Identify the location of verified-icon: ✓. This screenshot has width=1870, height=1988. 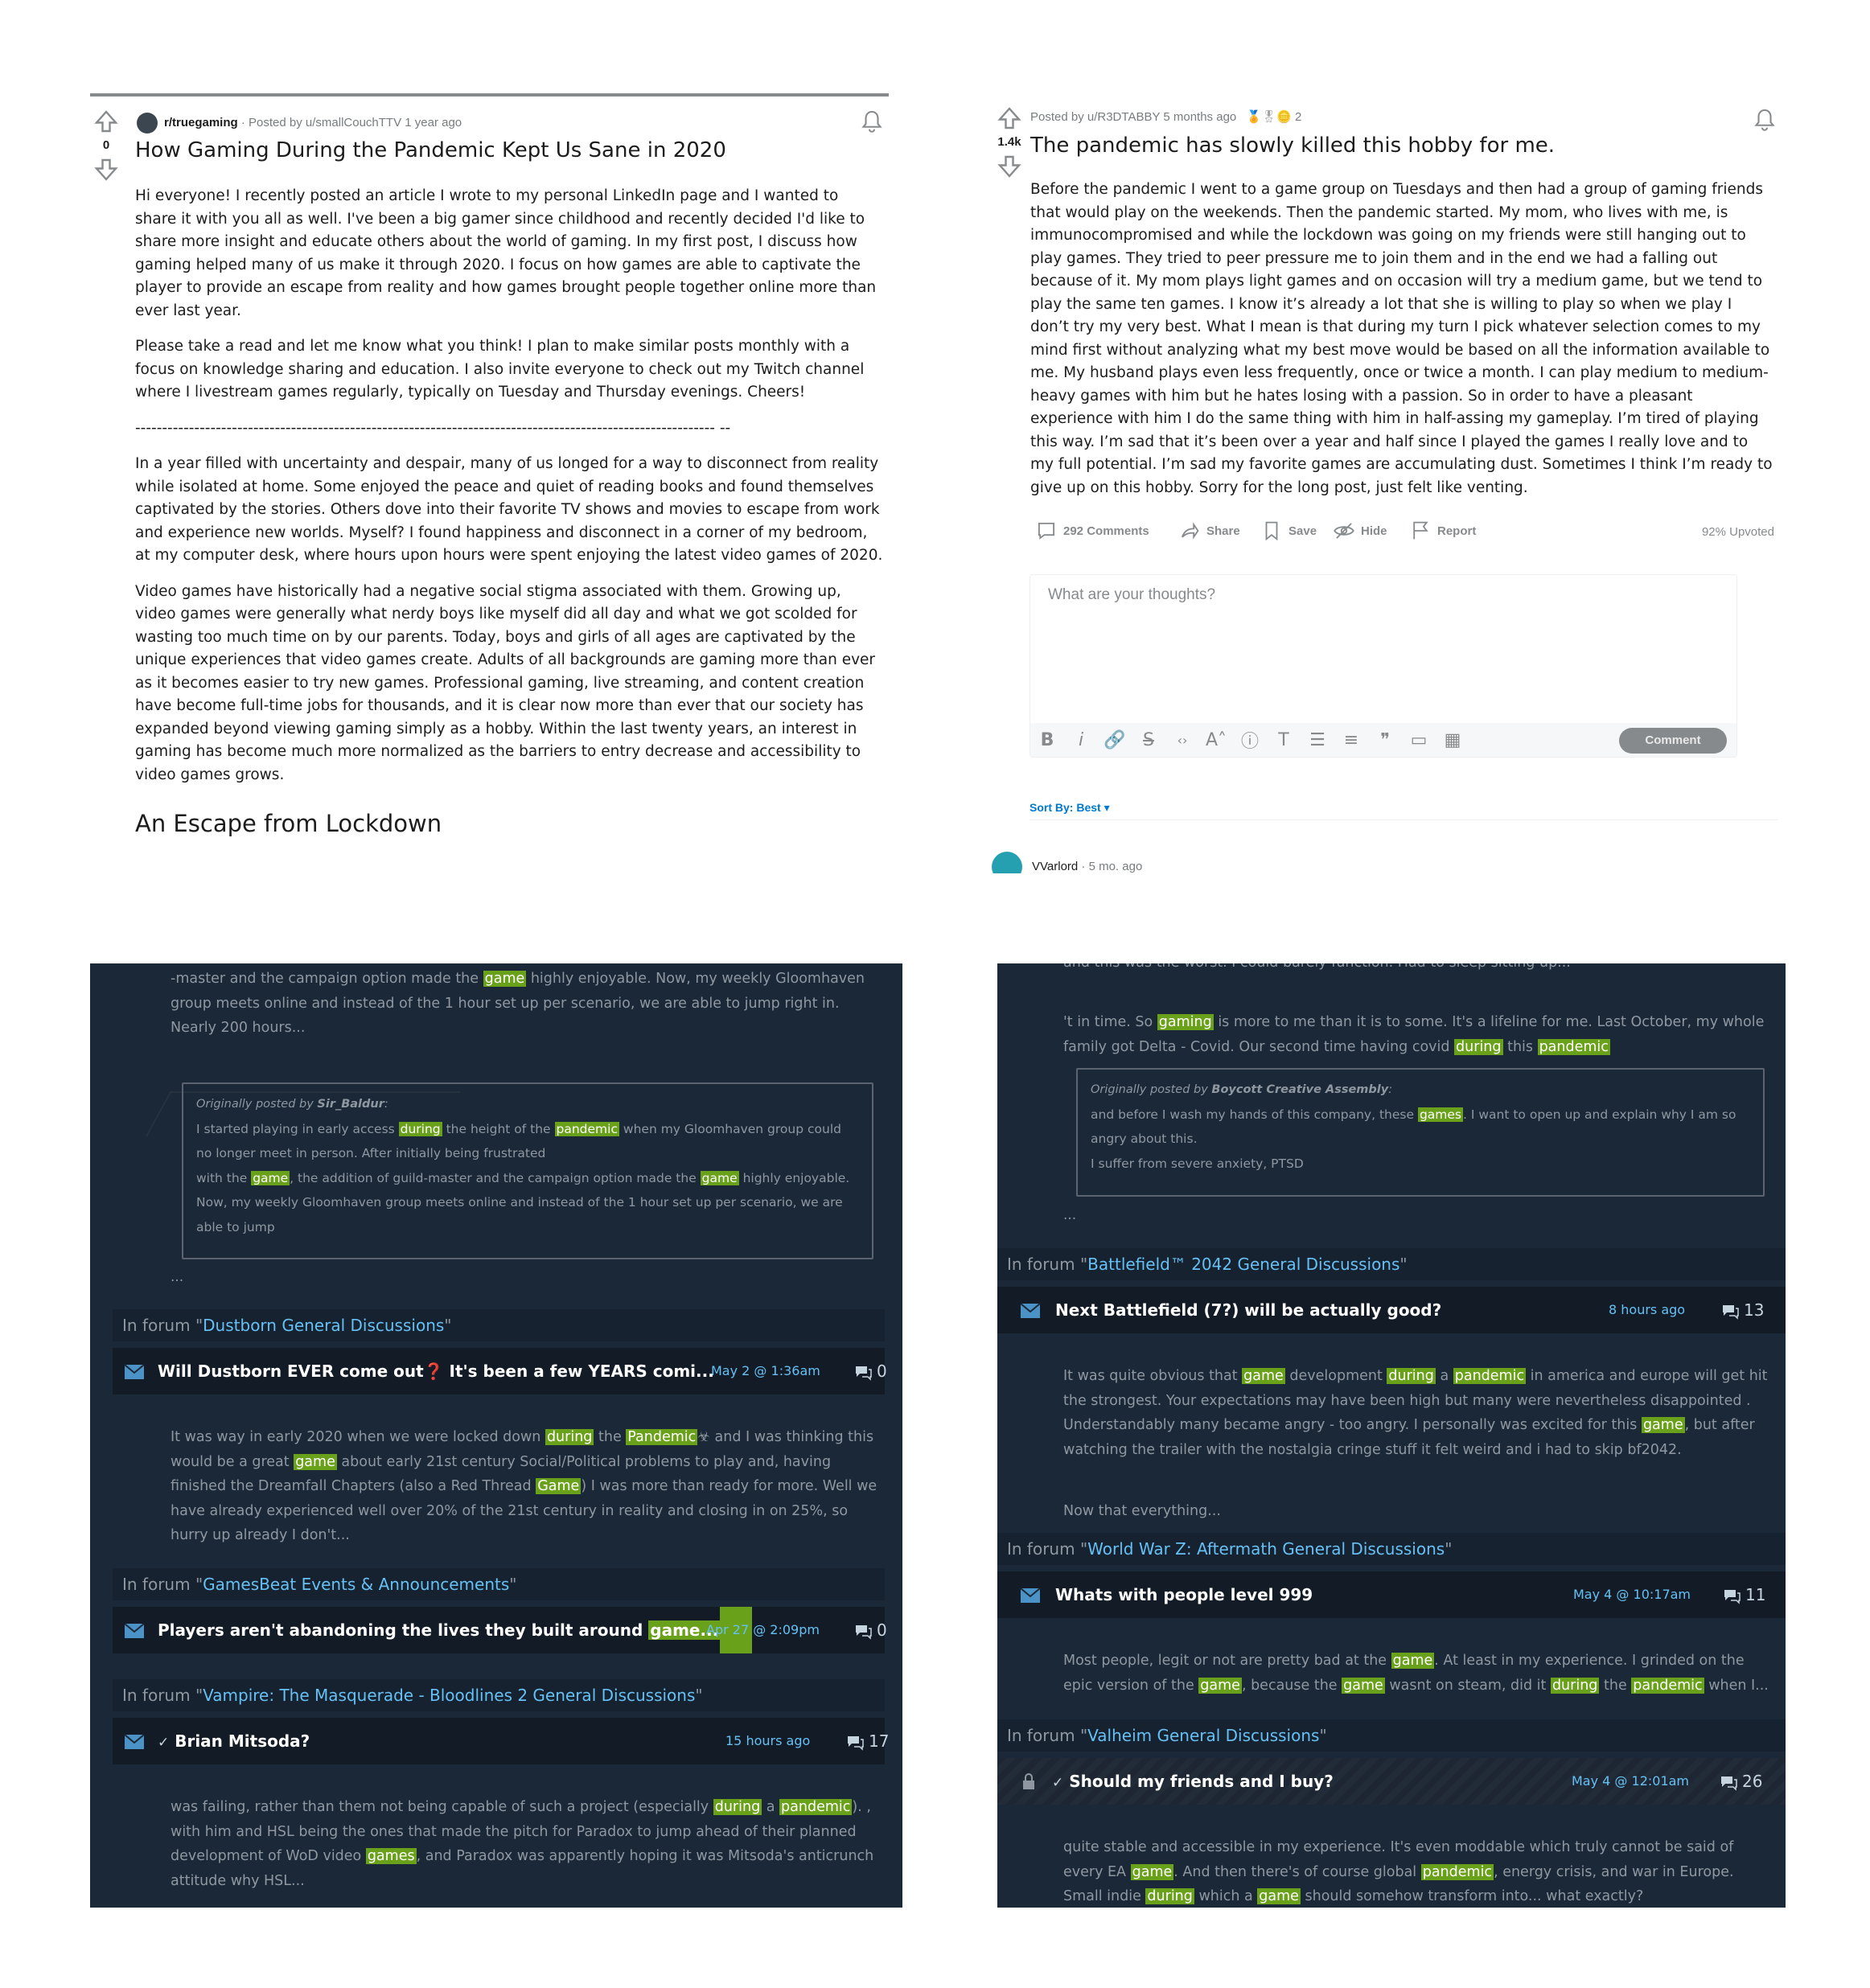
(1058, 1783).